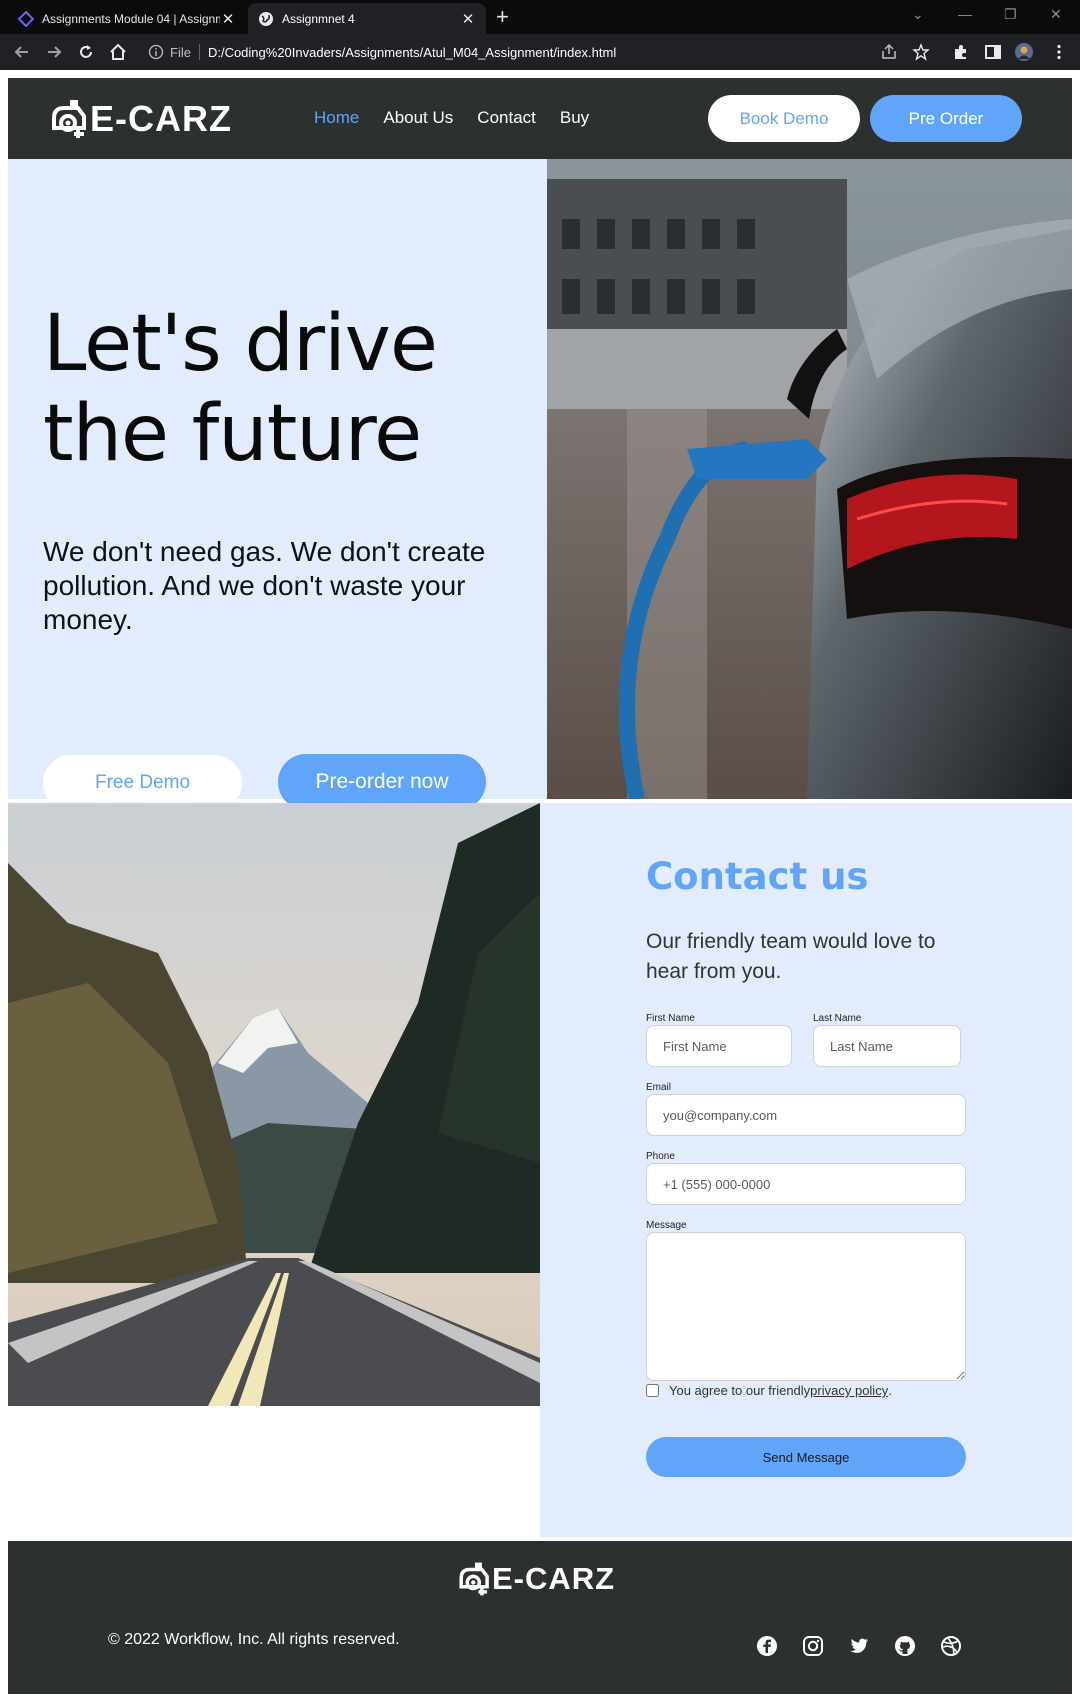 Image resolution: width=1080 pixels, height=1701 pixels. Describe the element at coordinates (131, 18) in the screenshot. I see `tab-title: Assignments Module 04 | Assignme` at that location.